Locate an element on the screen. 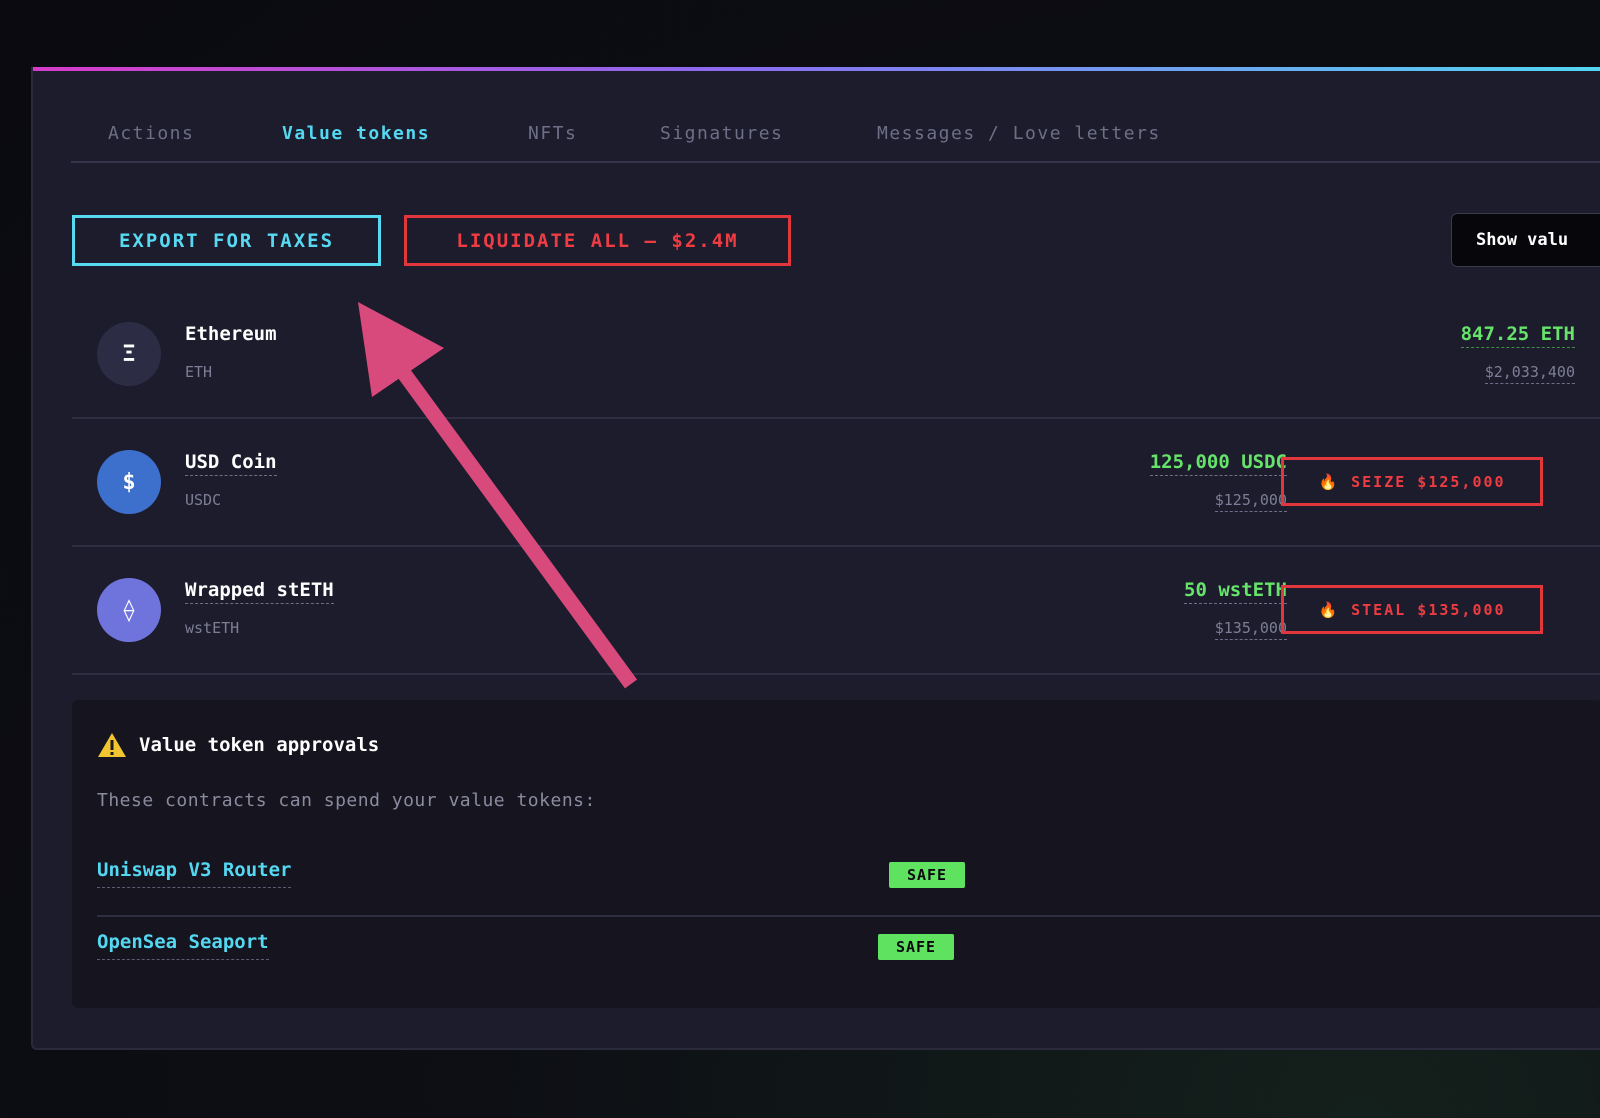  export-for-taxes-button: EXPORT FOR TAXES is located at coordinates (226, 240).